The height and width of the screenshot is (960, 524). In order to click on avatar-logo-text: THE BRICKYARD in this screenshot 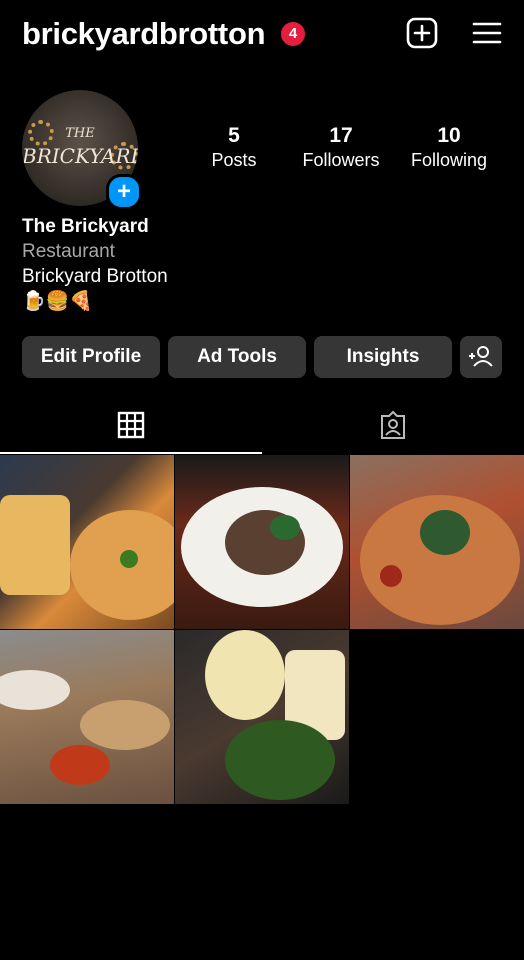, I will do `click(80, 147)`.